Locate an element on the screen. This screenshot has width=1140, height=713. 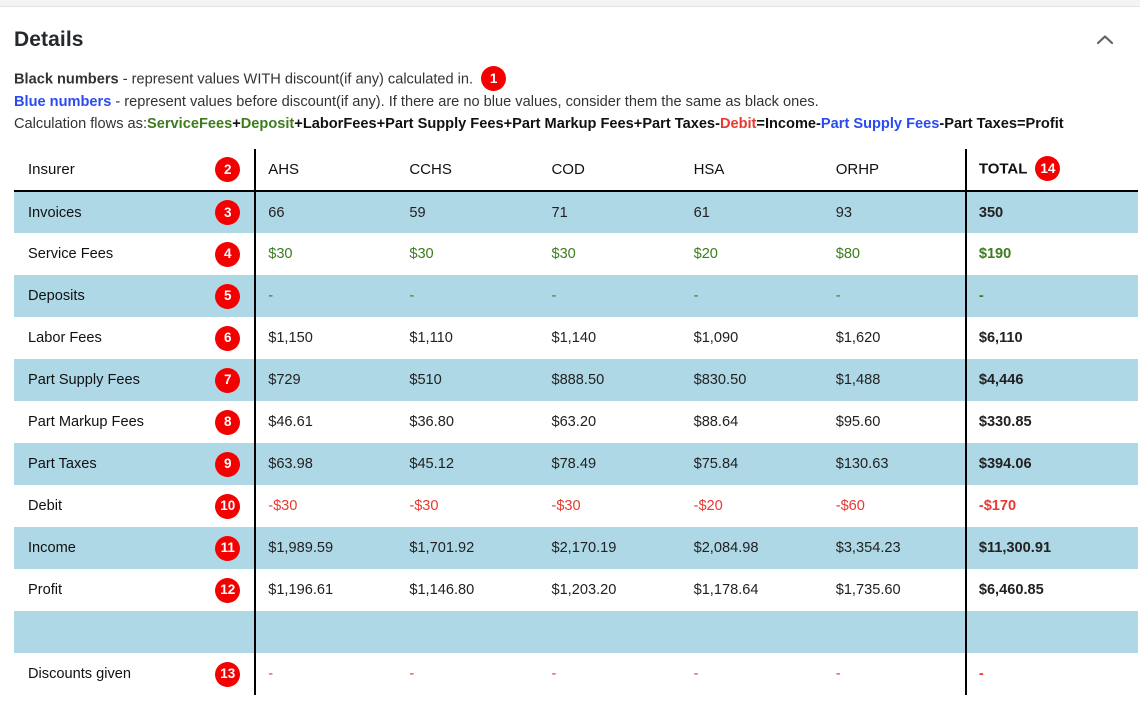
table-cell: $1,620 is located at coordinates (894, 338).